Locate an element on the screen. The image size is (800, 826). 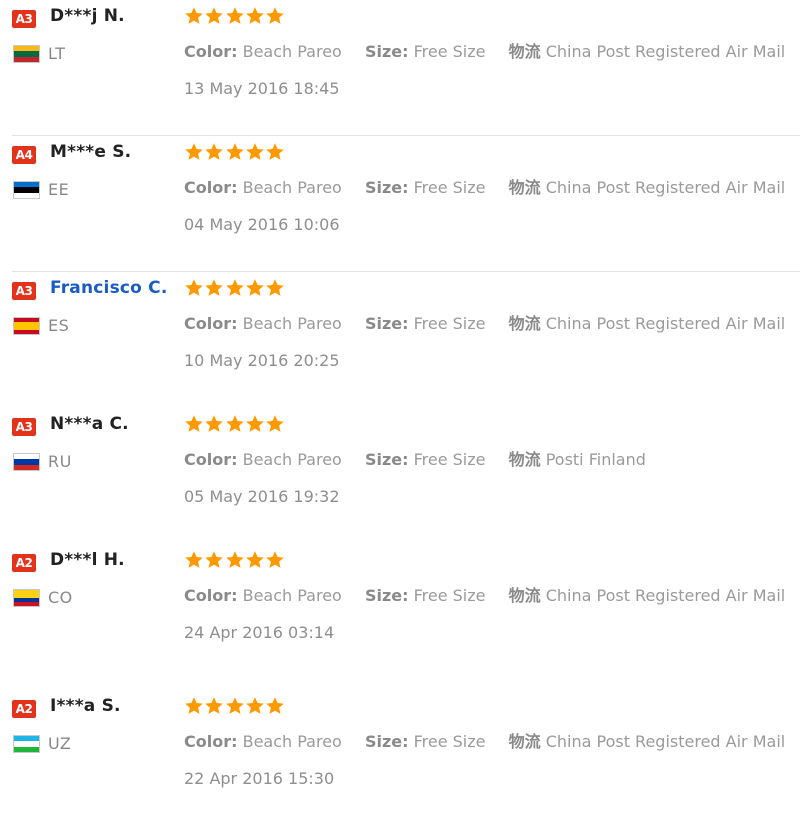
estonia-flag-icon is located at coordinates (26, 190).